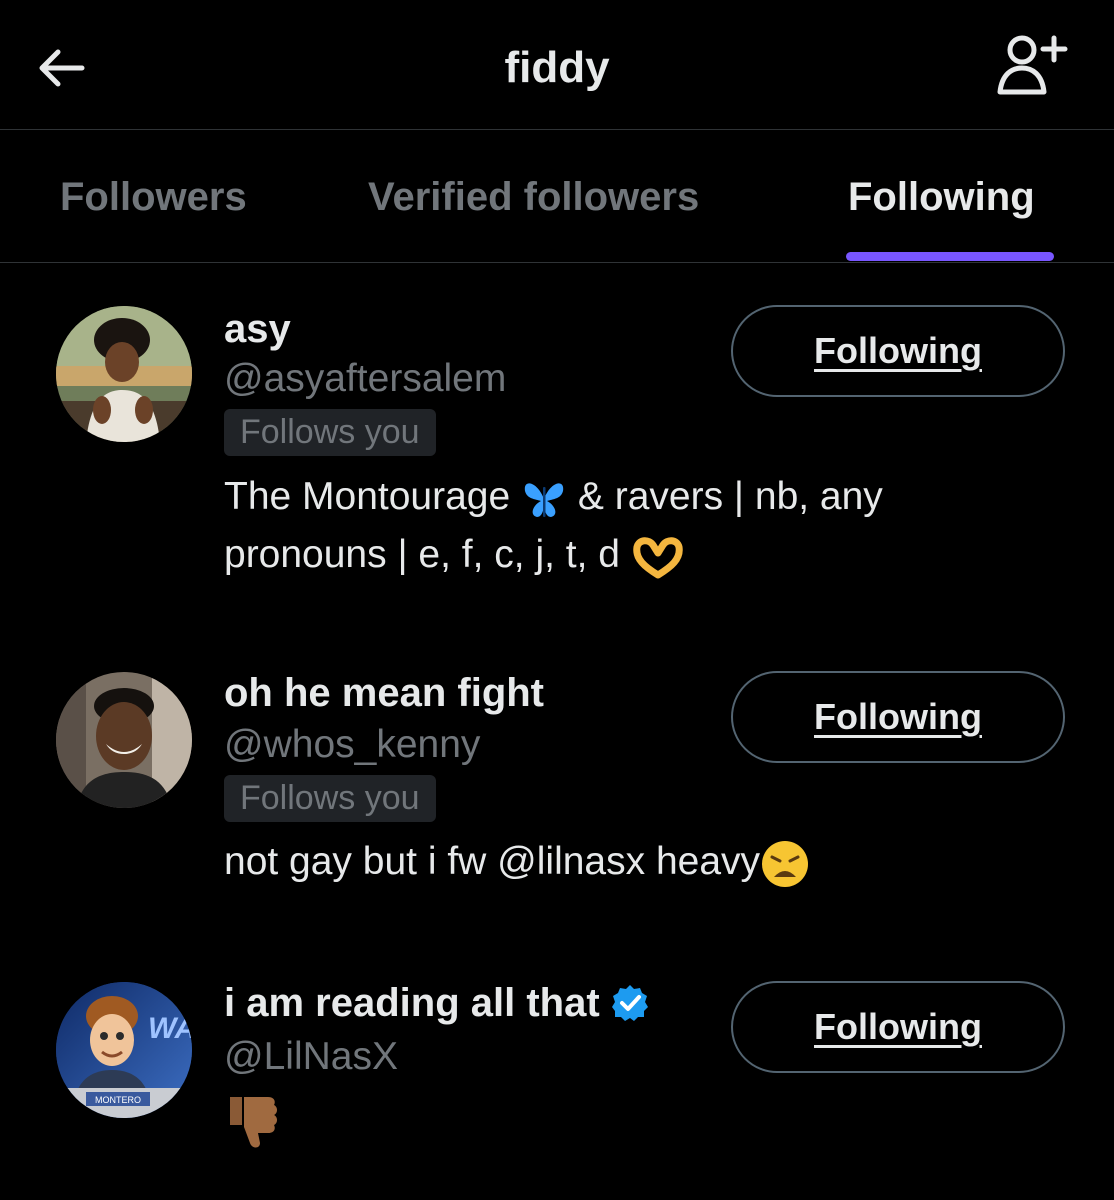 The height and width of the screenshot is (1200, 1114). What do you see at coordinates (941, 197) in the screenshot?
I see `tab-following: Following` at bounding box center [941, 197].